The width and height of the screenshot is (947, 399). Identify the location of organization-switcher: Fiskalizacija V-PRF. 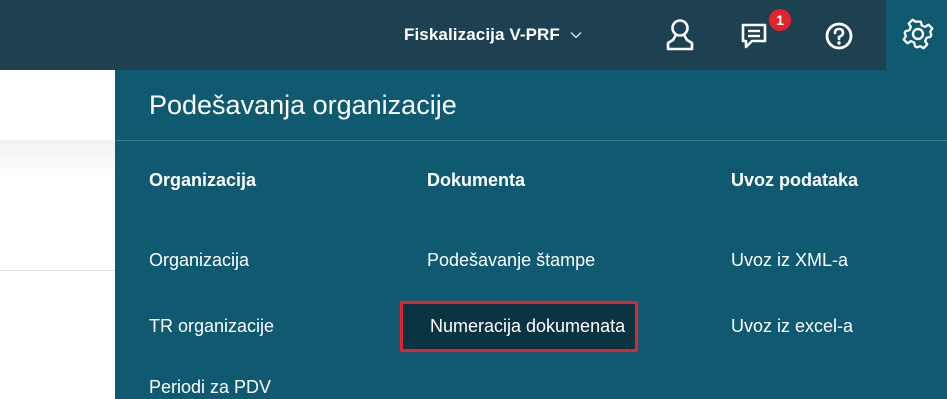
(493, 35).